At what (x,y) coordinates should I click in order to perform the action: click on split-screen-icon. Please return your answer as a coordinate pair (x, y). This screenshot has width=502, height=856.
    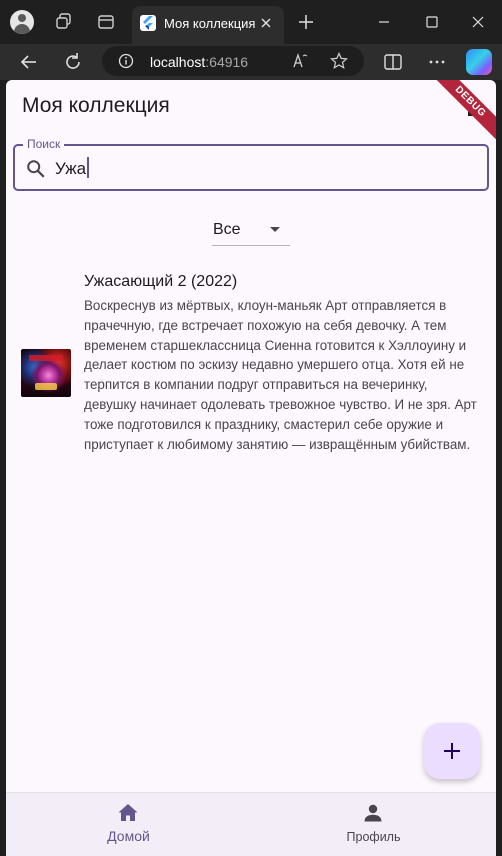
    Looking at the image, I should click on (393, 62).